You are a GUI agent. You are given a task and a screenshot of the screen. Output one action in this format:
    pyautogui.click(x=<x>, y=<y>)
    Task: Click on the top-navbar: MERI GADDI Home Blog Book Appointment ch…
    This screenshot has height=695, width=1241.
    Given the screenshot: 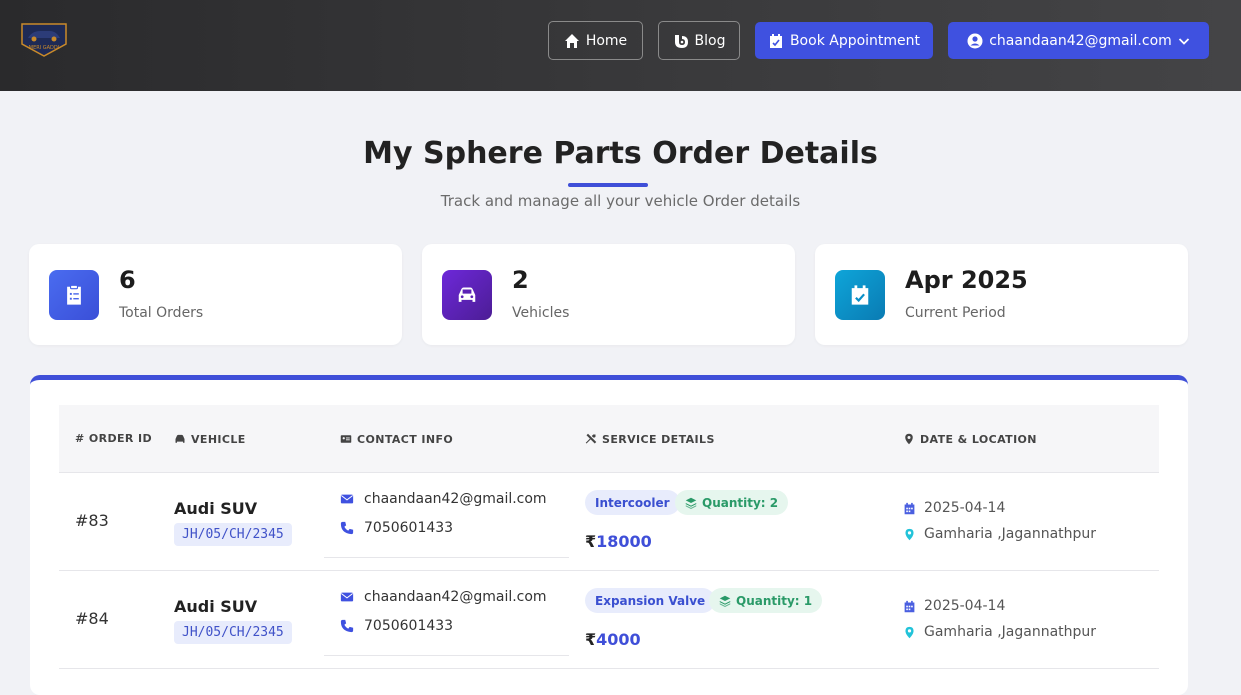 What is the action you would take?
    pyautogui.click(x=620, y=45)
    